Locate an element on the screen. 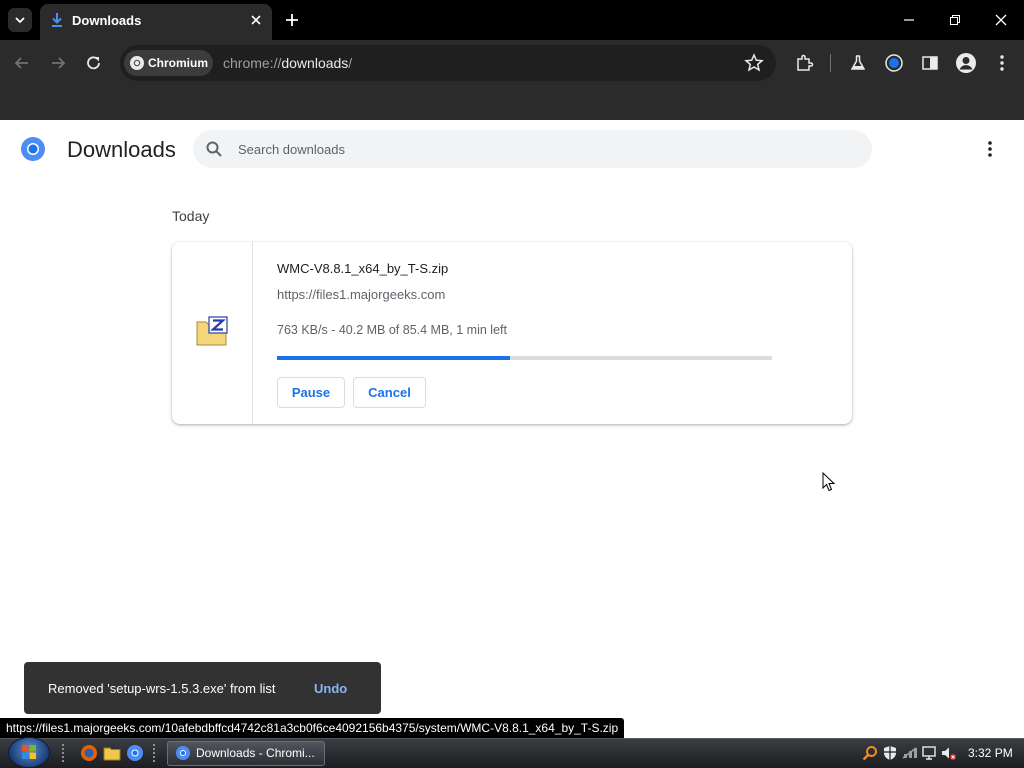  file-explorer-icon is located at coordinates (112, 753).